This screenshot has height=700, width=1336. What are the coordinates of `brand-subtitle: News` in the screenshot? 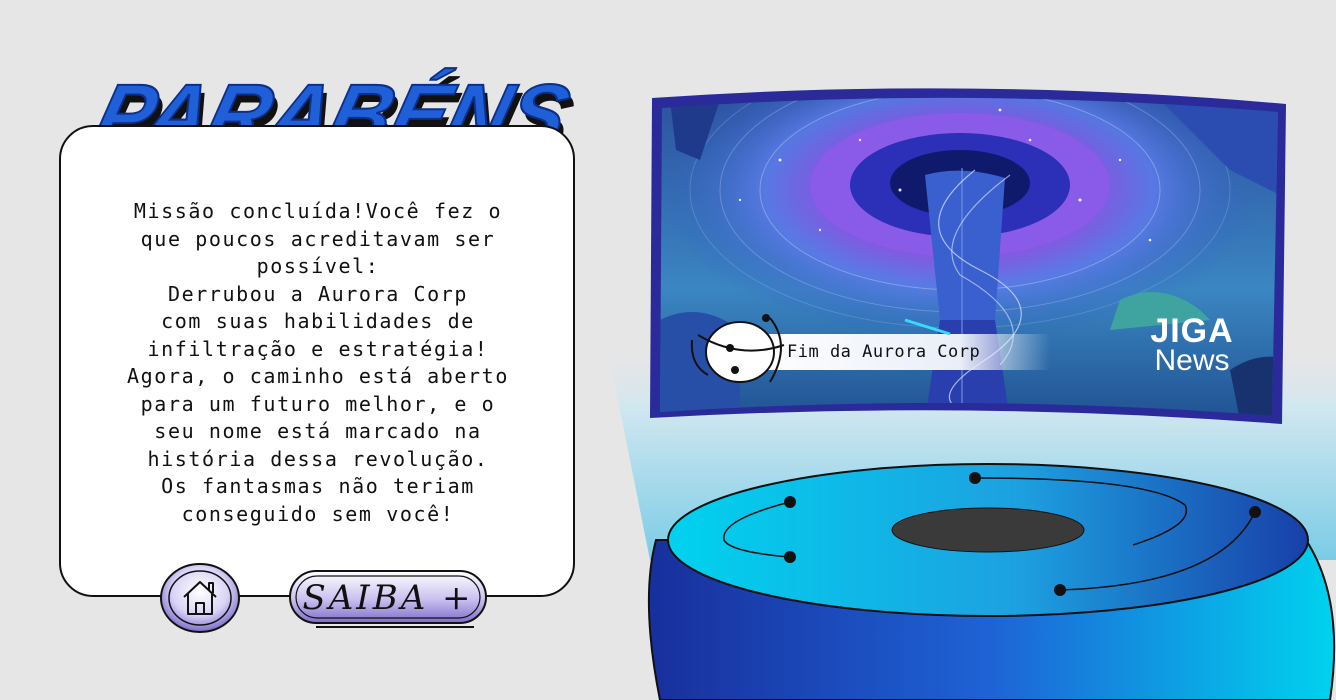 It's located at (1192, 360).